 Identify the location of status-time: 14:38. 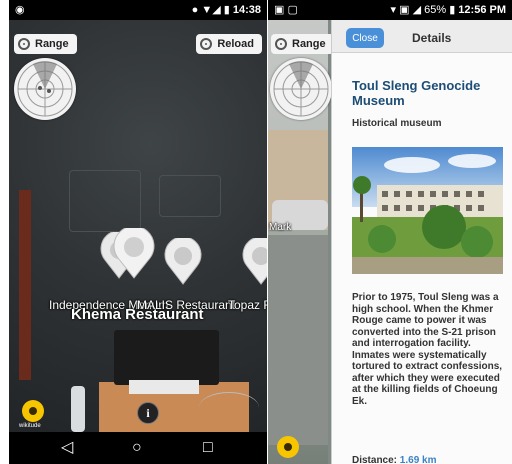
(246, 10).